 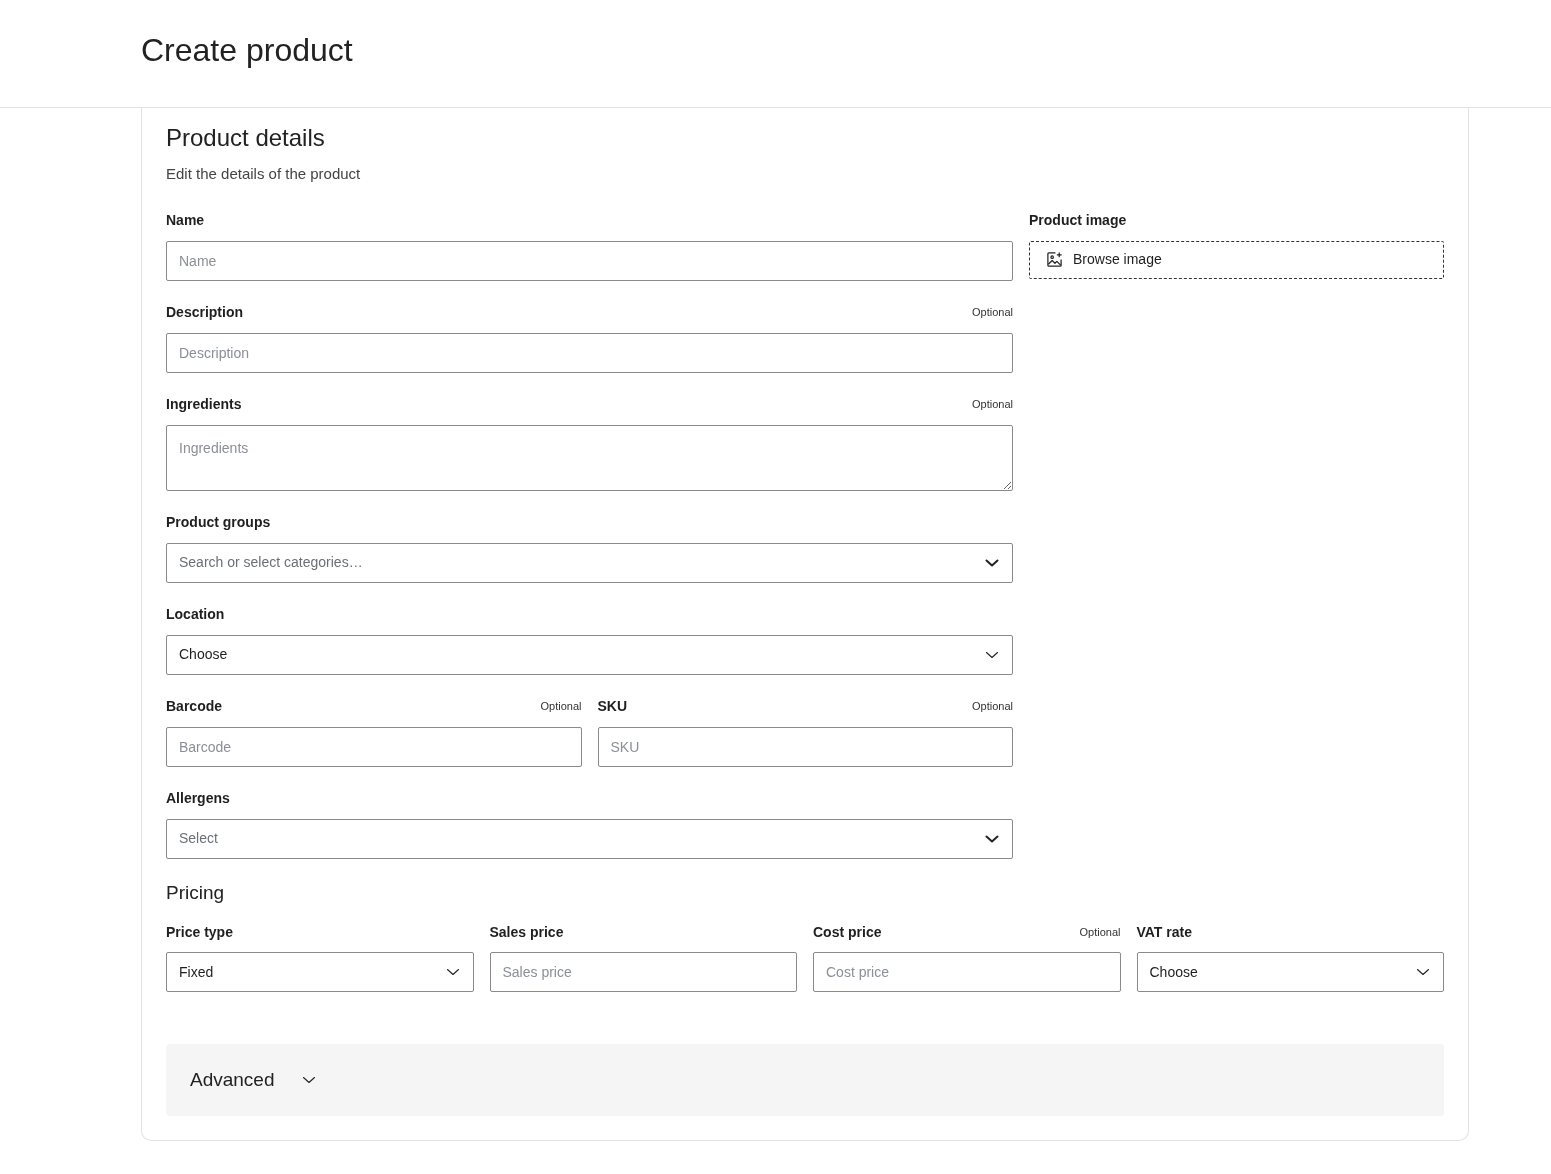 I want to click on field-label: Product image, so click(x=1078, y=220).